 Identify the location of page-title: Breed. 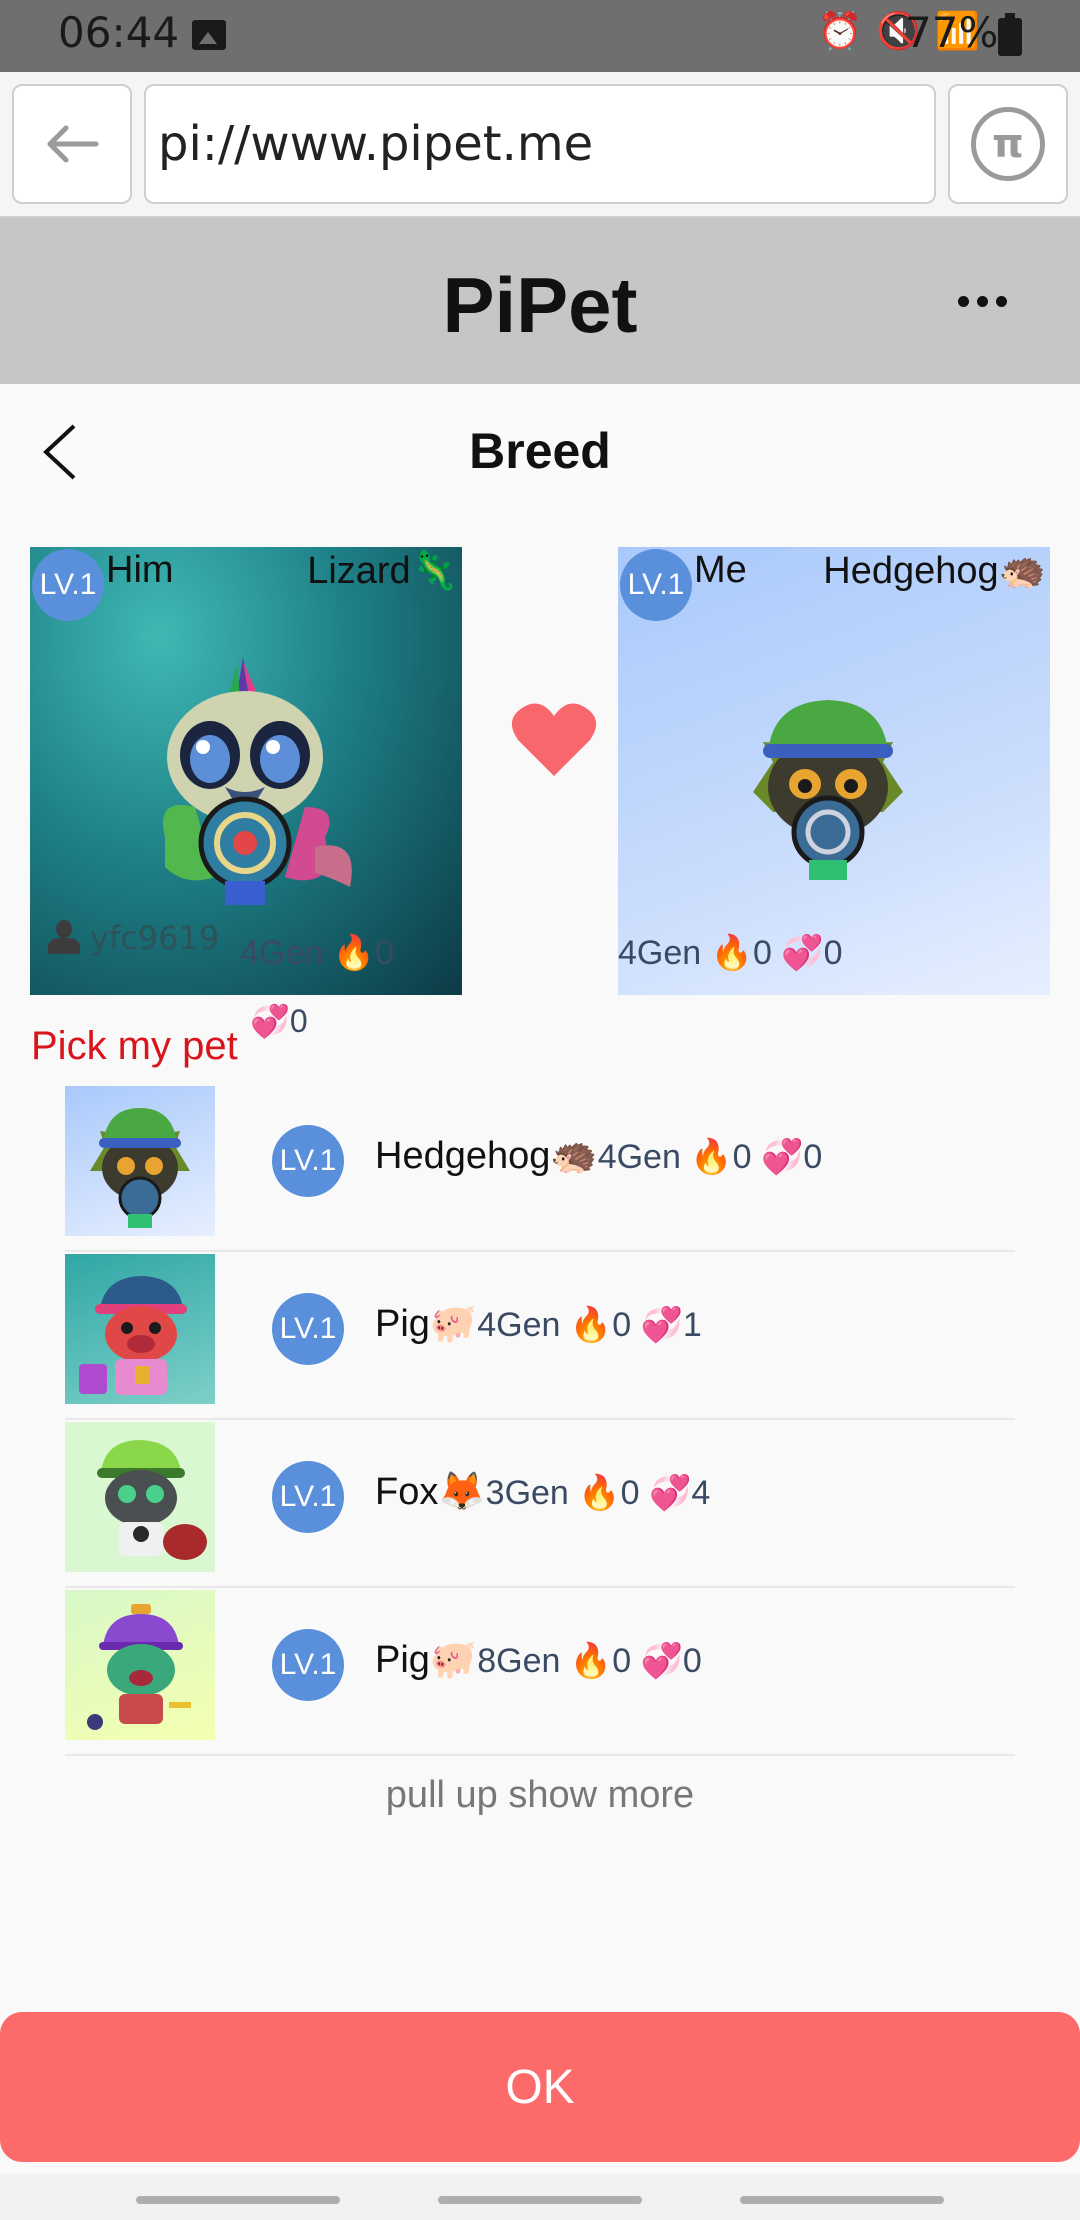
(540, 451).